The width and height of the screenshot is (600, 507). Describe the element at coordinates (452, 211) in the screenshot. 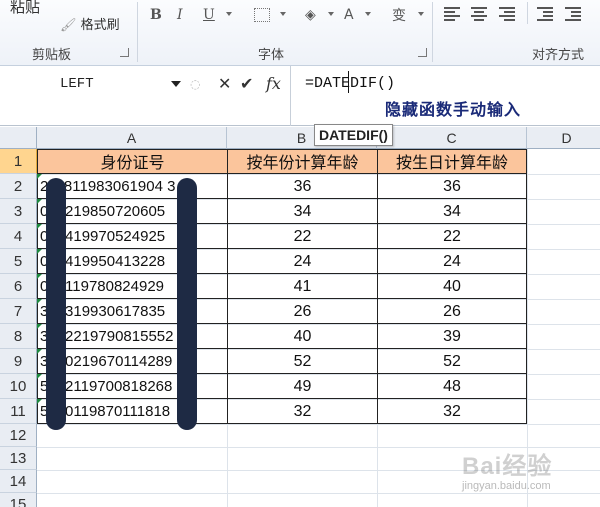

I see `age-by-birthday-cell: 34` at that location.